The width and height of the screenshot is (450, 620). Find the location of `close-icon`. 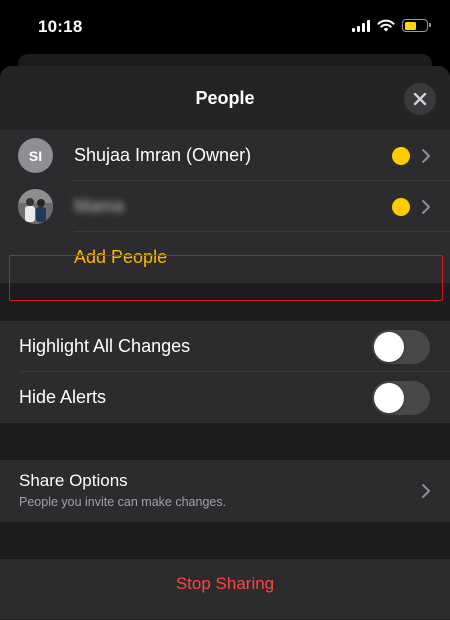

close-icon is located at coordinates (420, 99).